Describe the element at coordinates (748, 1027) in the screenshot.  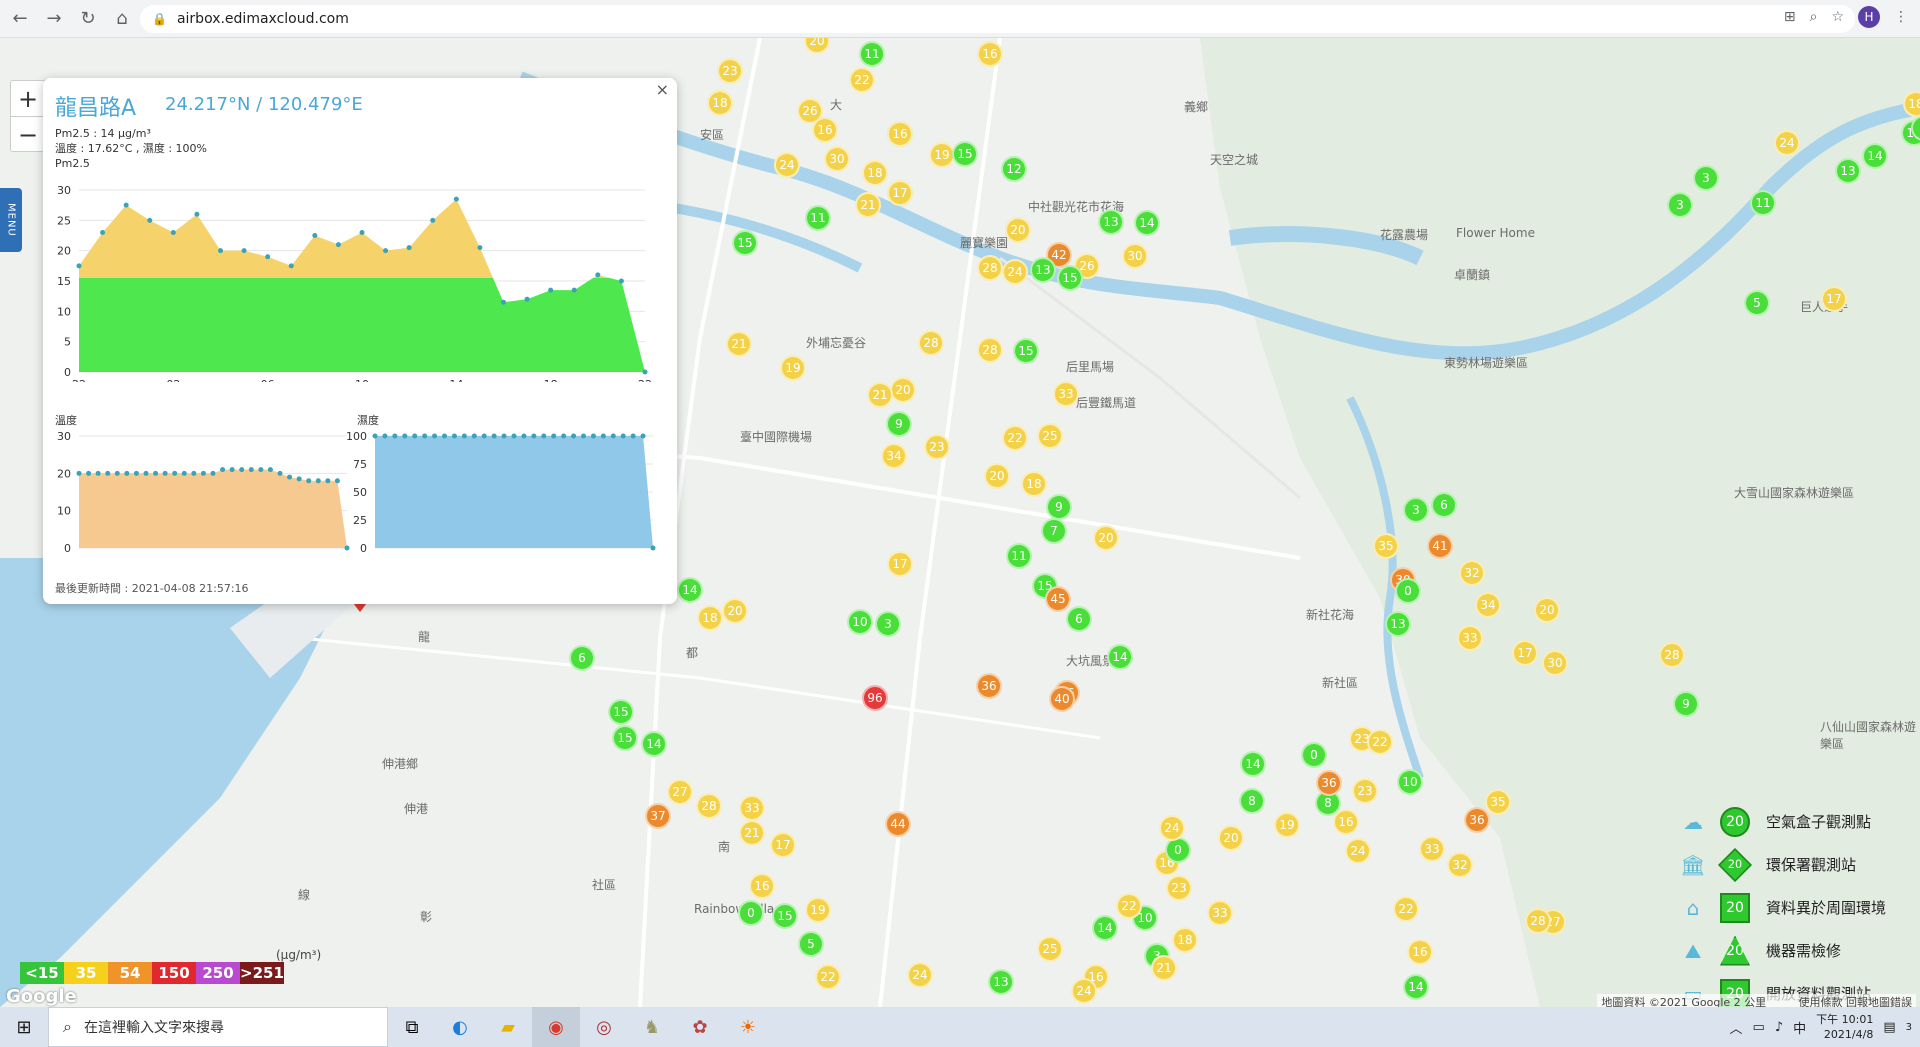
I see `app-icon-4: ☀` at that location.